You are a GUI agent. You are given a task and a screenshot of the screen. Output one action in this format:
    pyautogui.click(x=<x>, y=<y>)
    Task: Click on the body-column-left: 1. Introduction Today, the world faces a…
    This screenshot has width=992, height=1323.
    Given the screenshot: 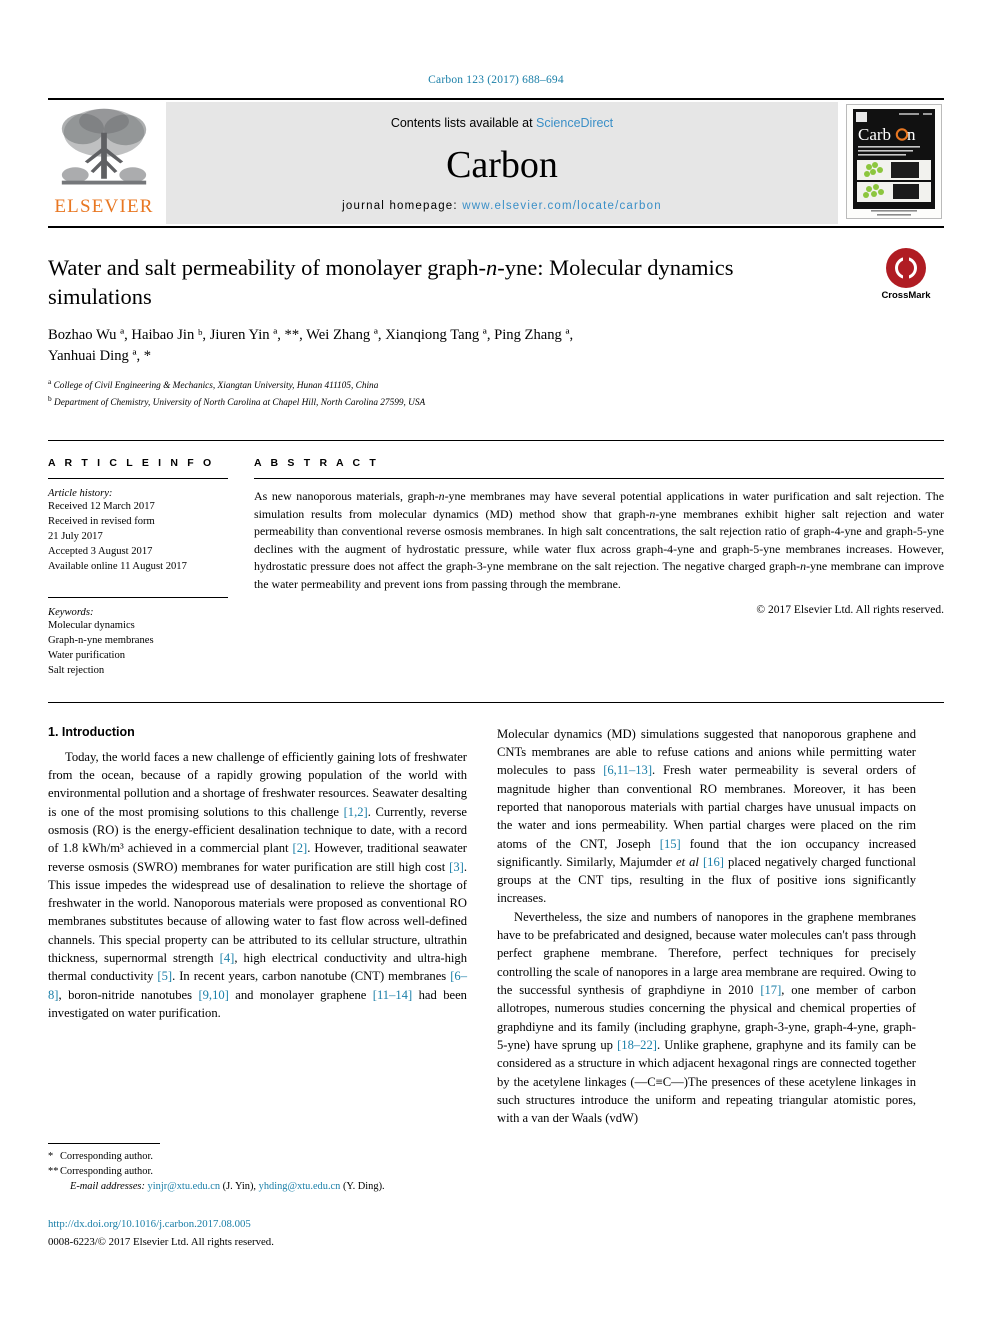 What is the action you would take?
    pyautogui.click(x=257, y=926)
    